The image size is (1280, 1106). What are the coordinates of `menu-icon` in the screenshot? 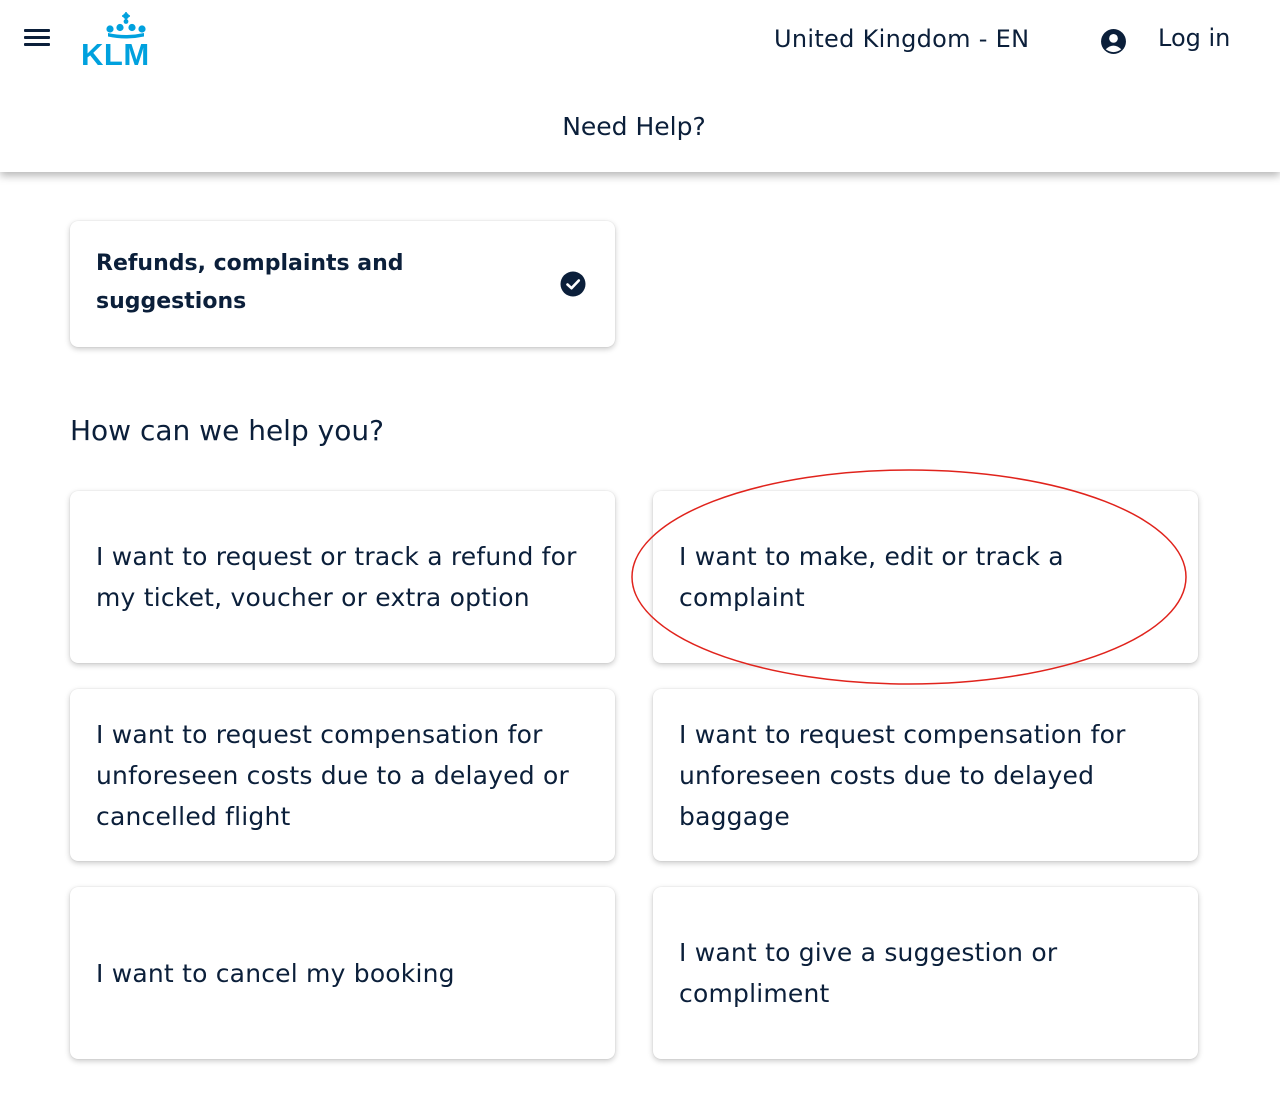 It's located at (38, 39).